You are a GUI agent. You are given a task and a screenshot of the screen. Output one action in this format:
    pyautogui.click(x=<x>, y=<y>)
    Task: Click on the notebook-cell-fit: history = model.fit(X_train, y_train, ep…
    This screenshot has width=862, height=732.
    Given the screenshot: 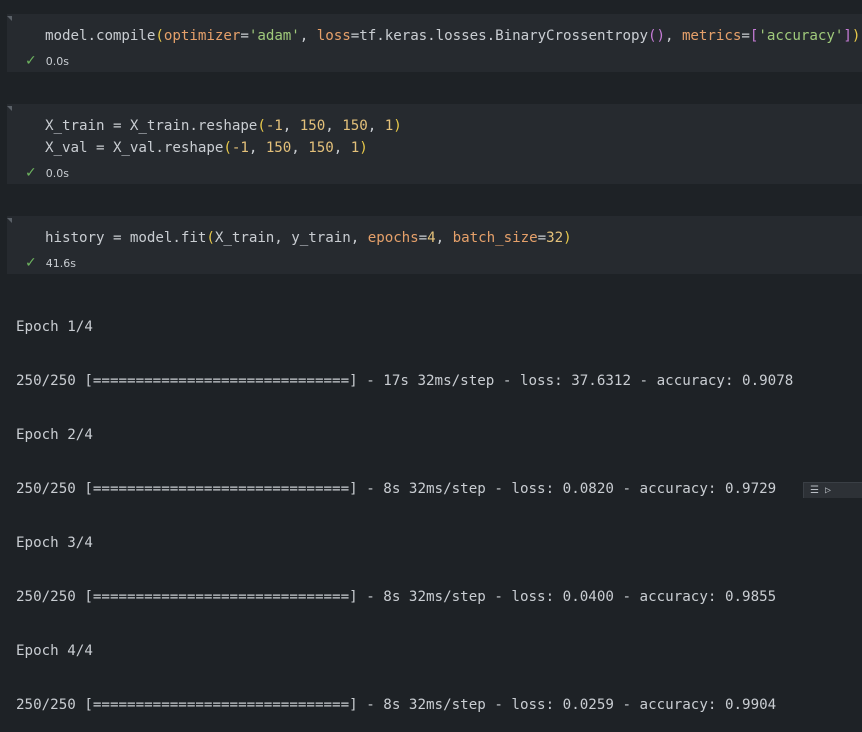 What is the action you would take?
    pyautogui.click(x=434, y=245)
    